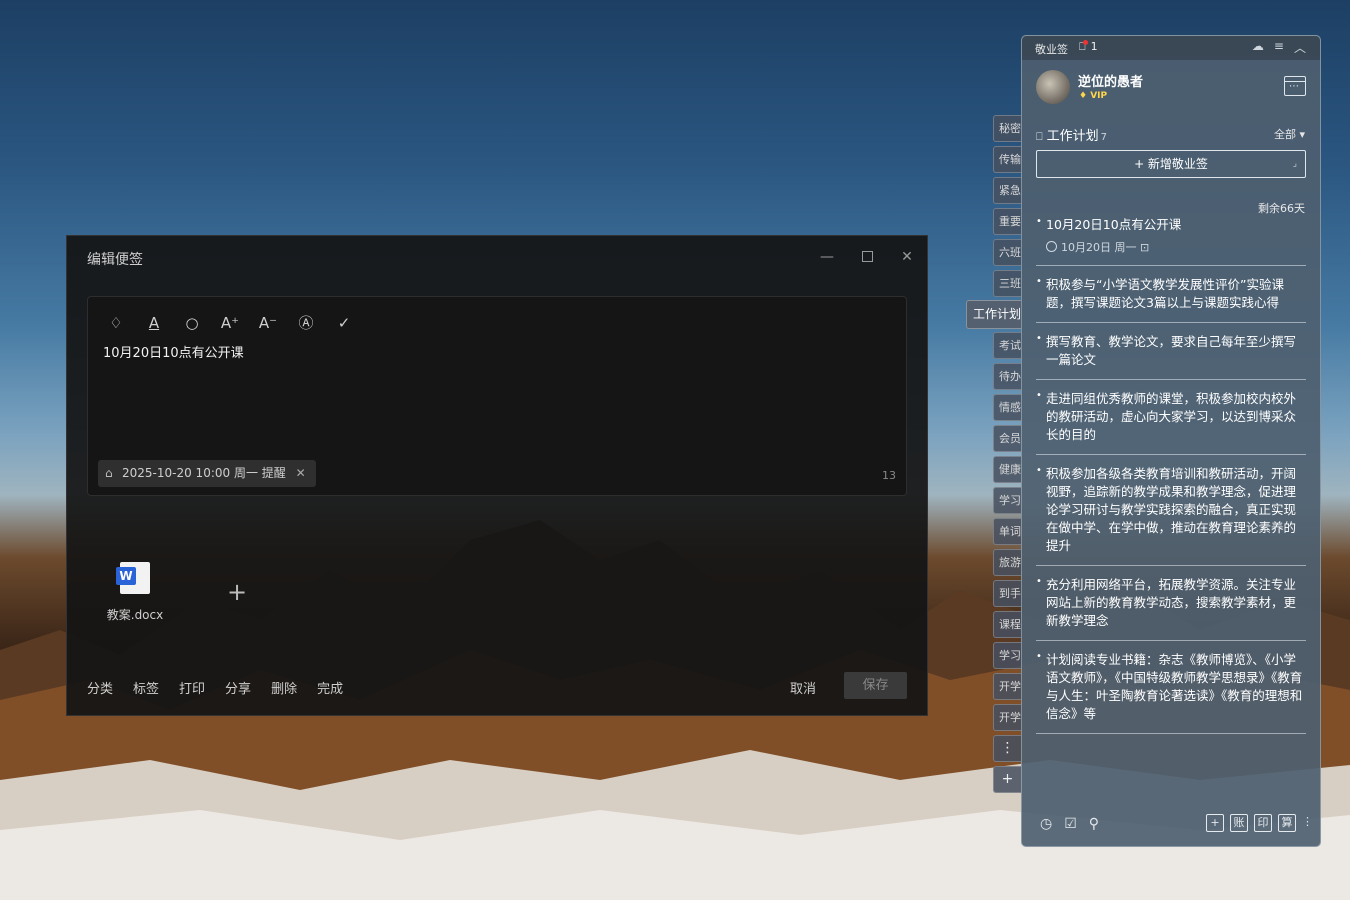 The height and width of the screenshot is (900, 1350). Describe the element at coordinates (1007, 252) in the screenshot. I see `side-tab: 六班` at that location.